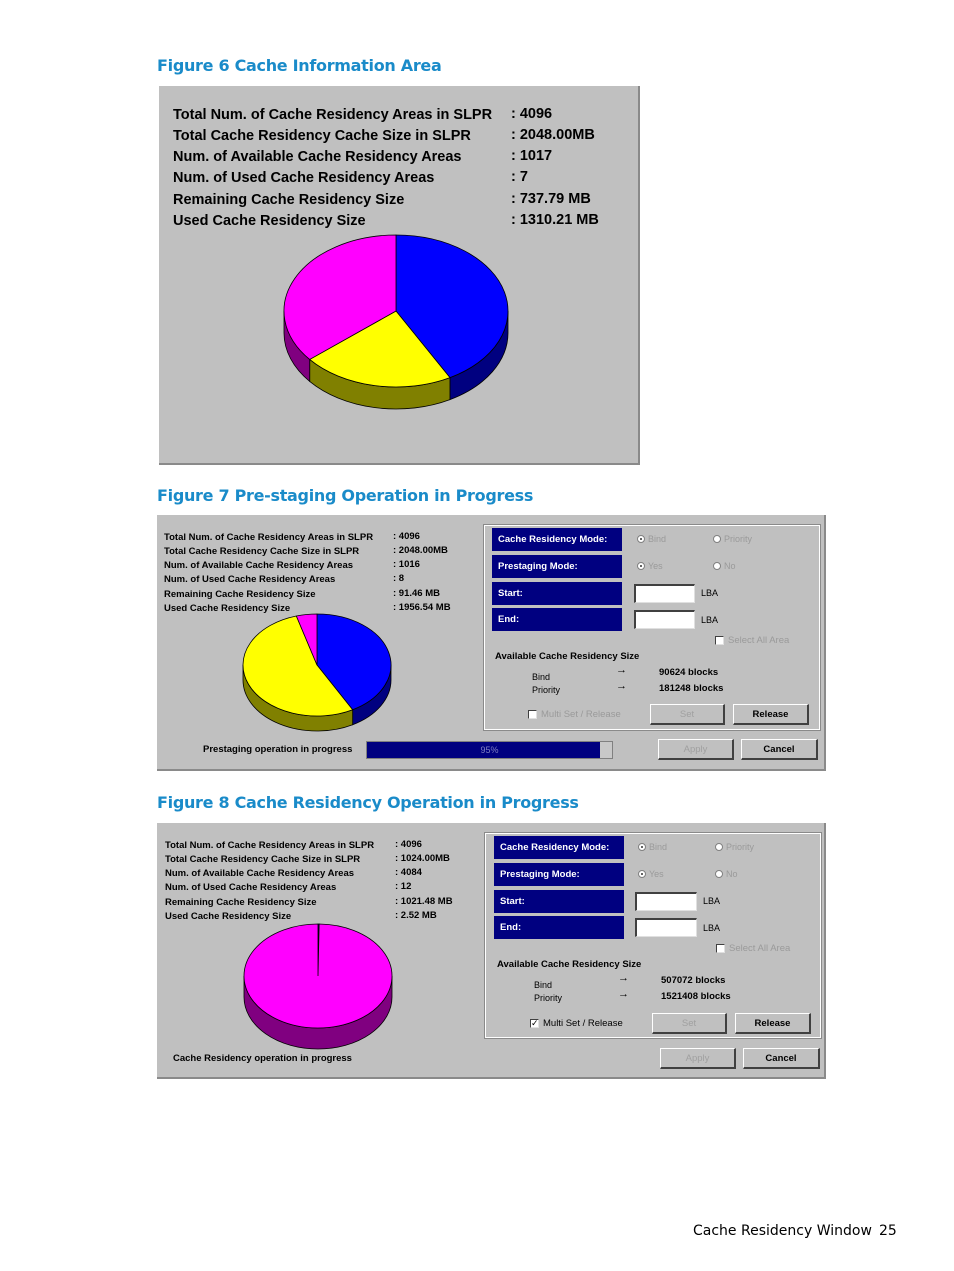  Describe the element at coordinates (888, 1231) in the screenshot. I see `page-number: 25` at that location.